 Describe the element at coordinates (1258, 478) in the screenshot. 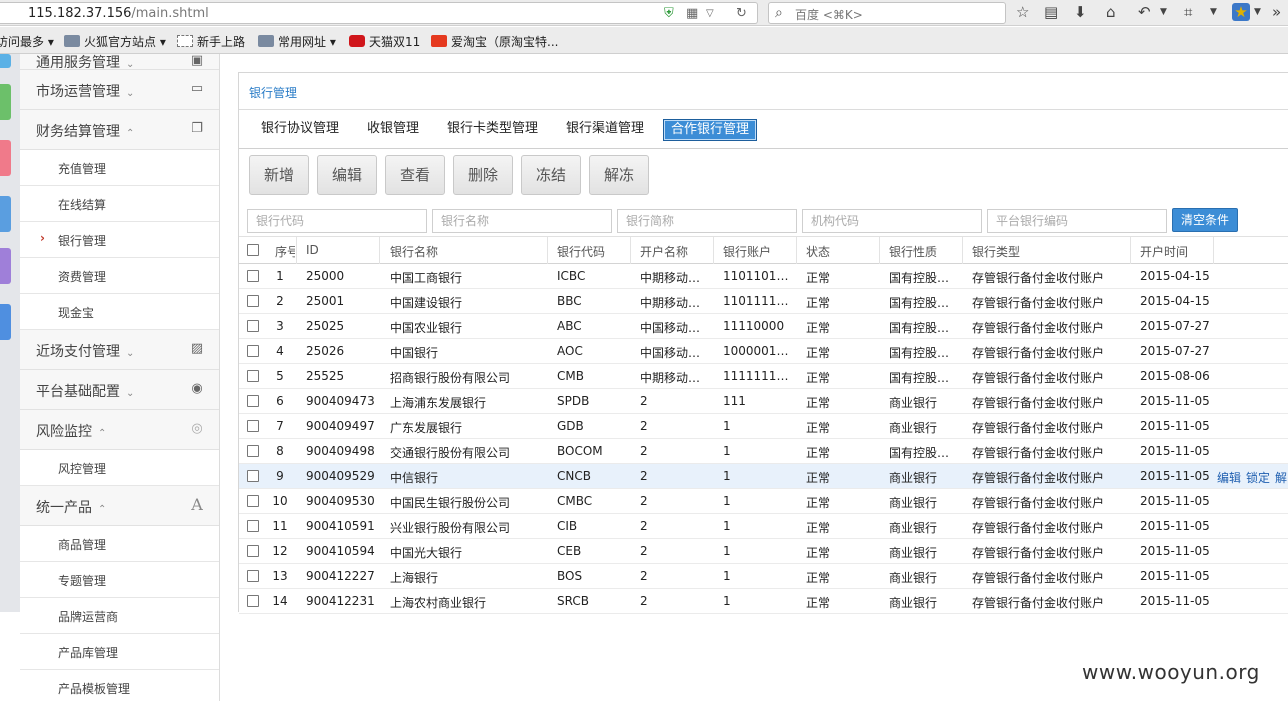

I see `lock-link: 锁定` at that location.